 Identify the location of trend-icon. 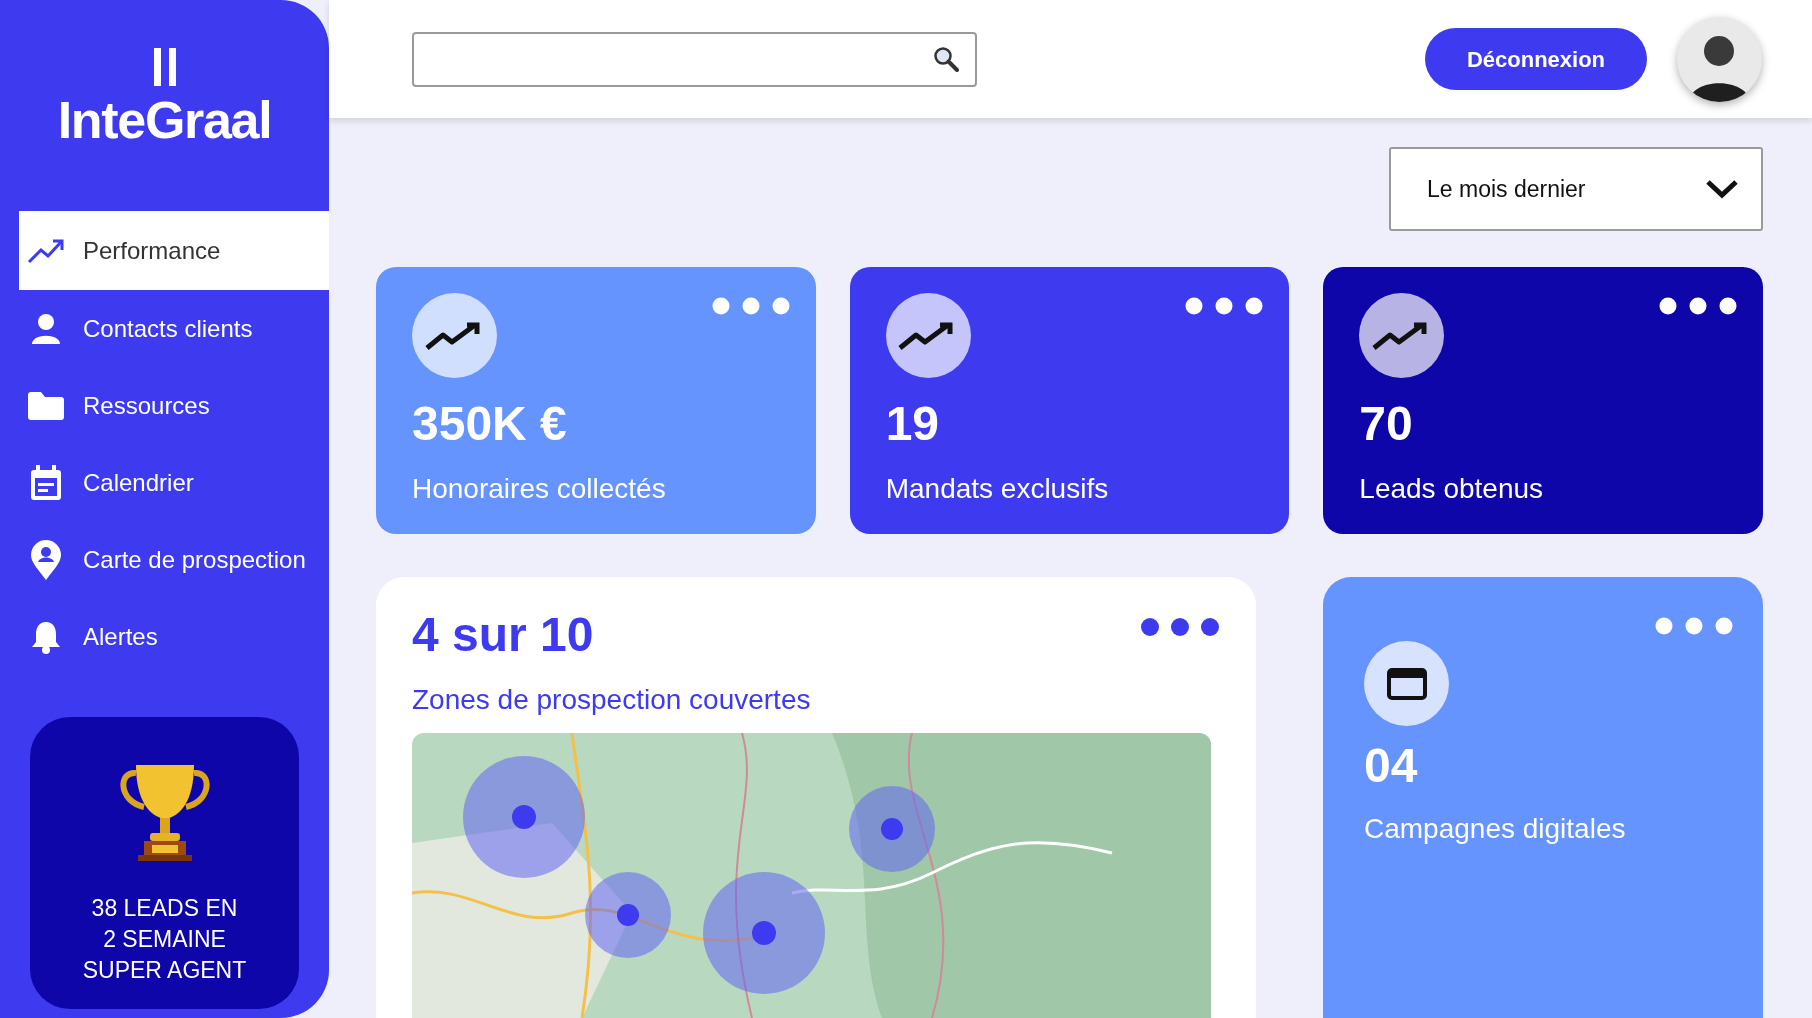
(46, 250).